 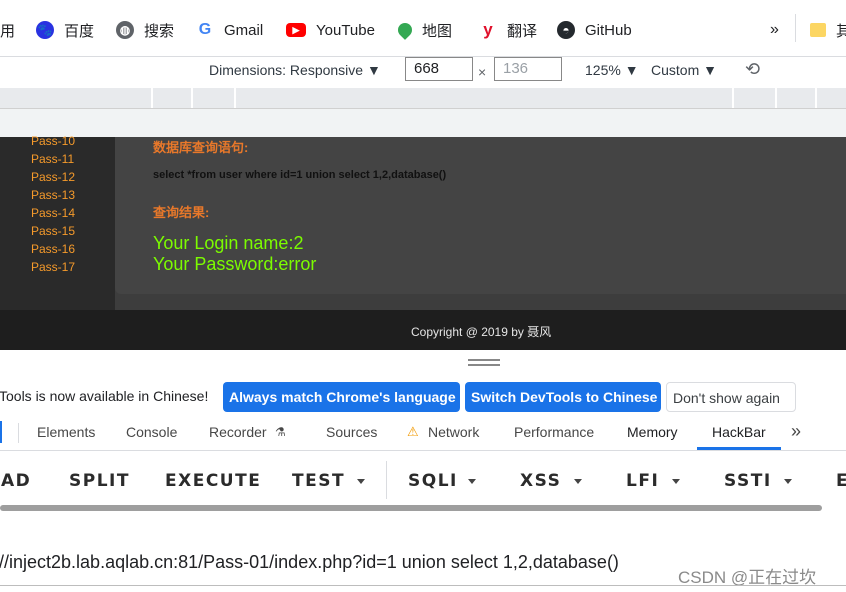 I want to click on drag-handle-icon, so click(x=484, y=360).